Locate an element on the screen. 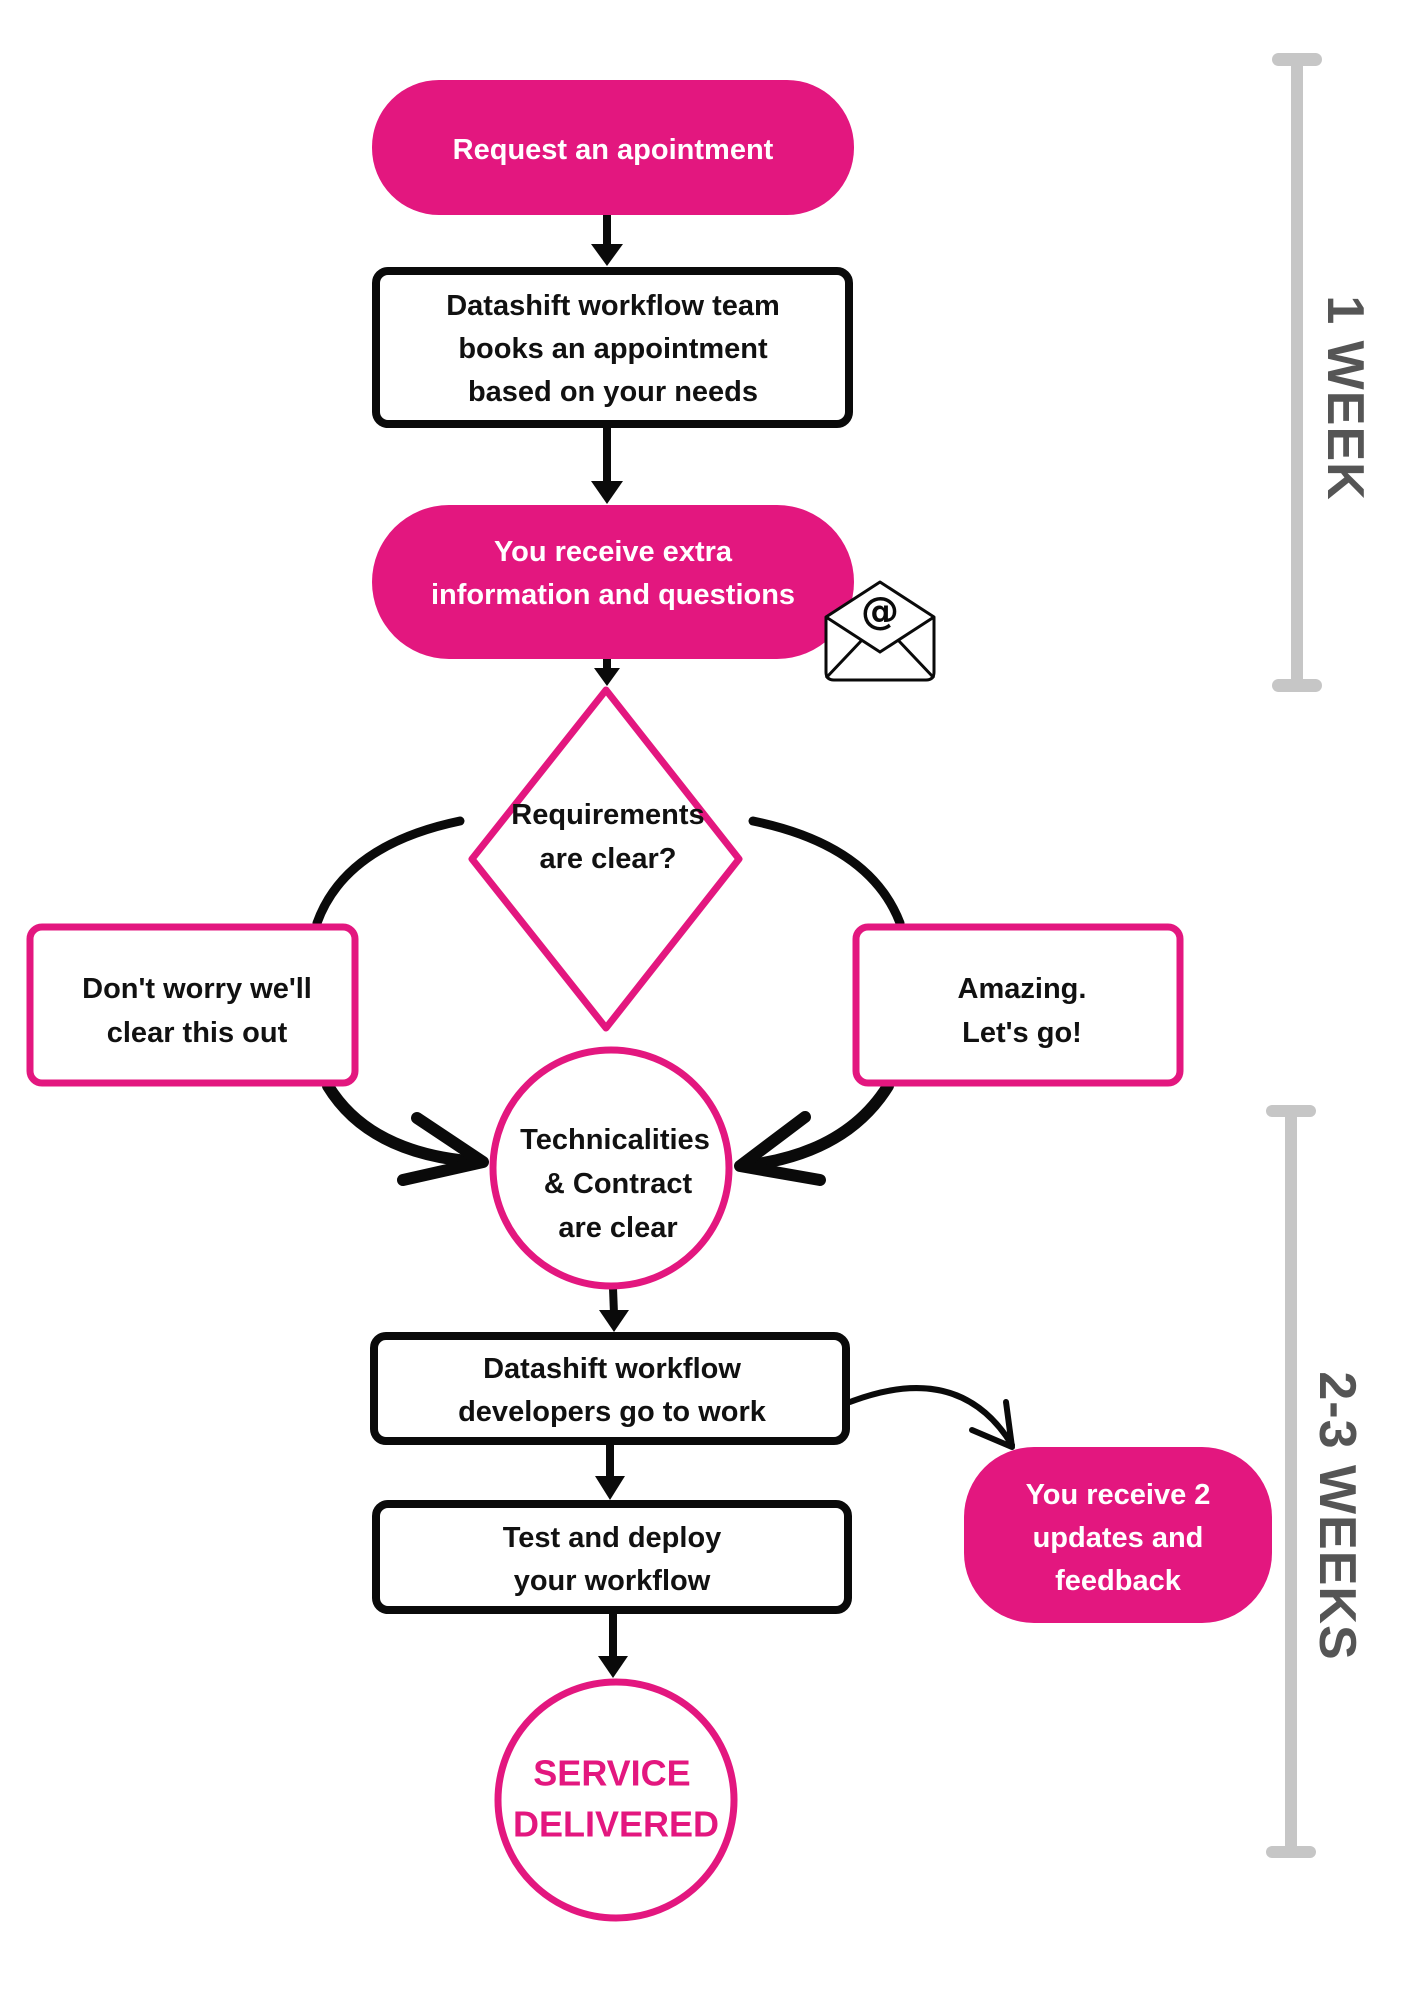 The image size is (1414, 2000). node-label-line: feedback is located at coordinates (1118, 1581).